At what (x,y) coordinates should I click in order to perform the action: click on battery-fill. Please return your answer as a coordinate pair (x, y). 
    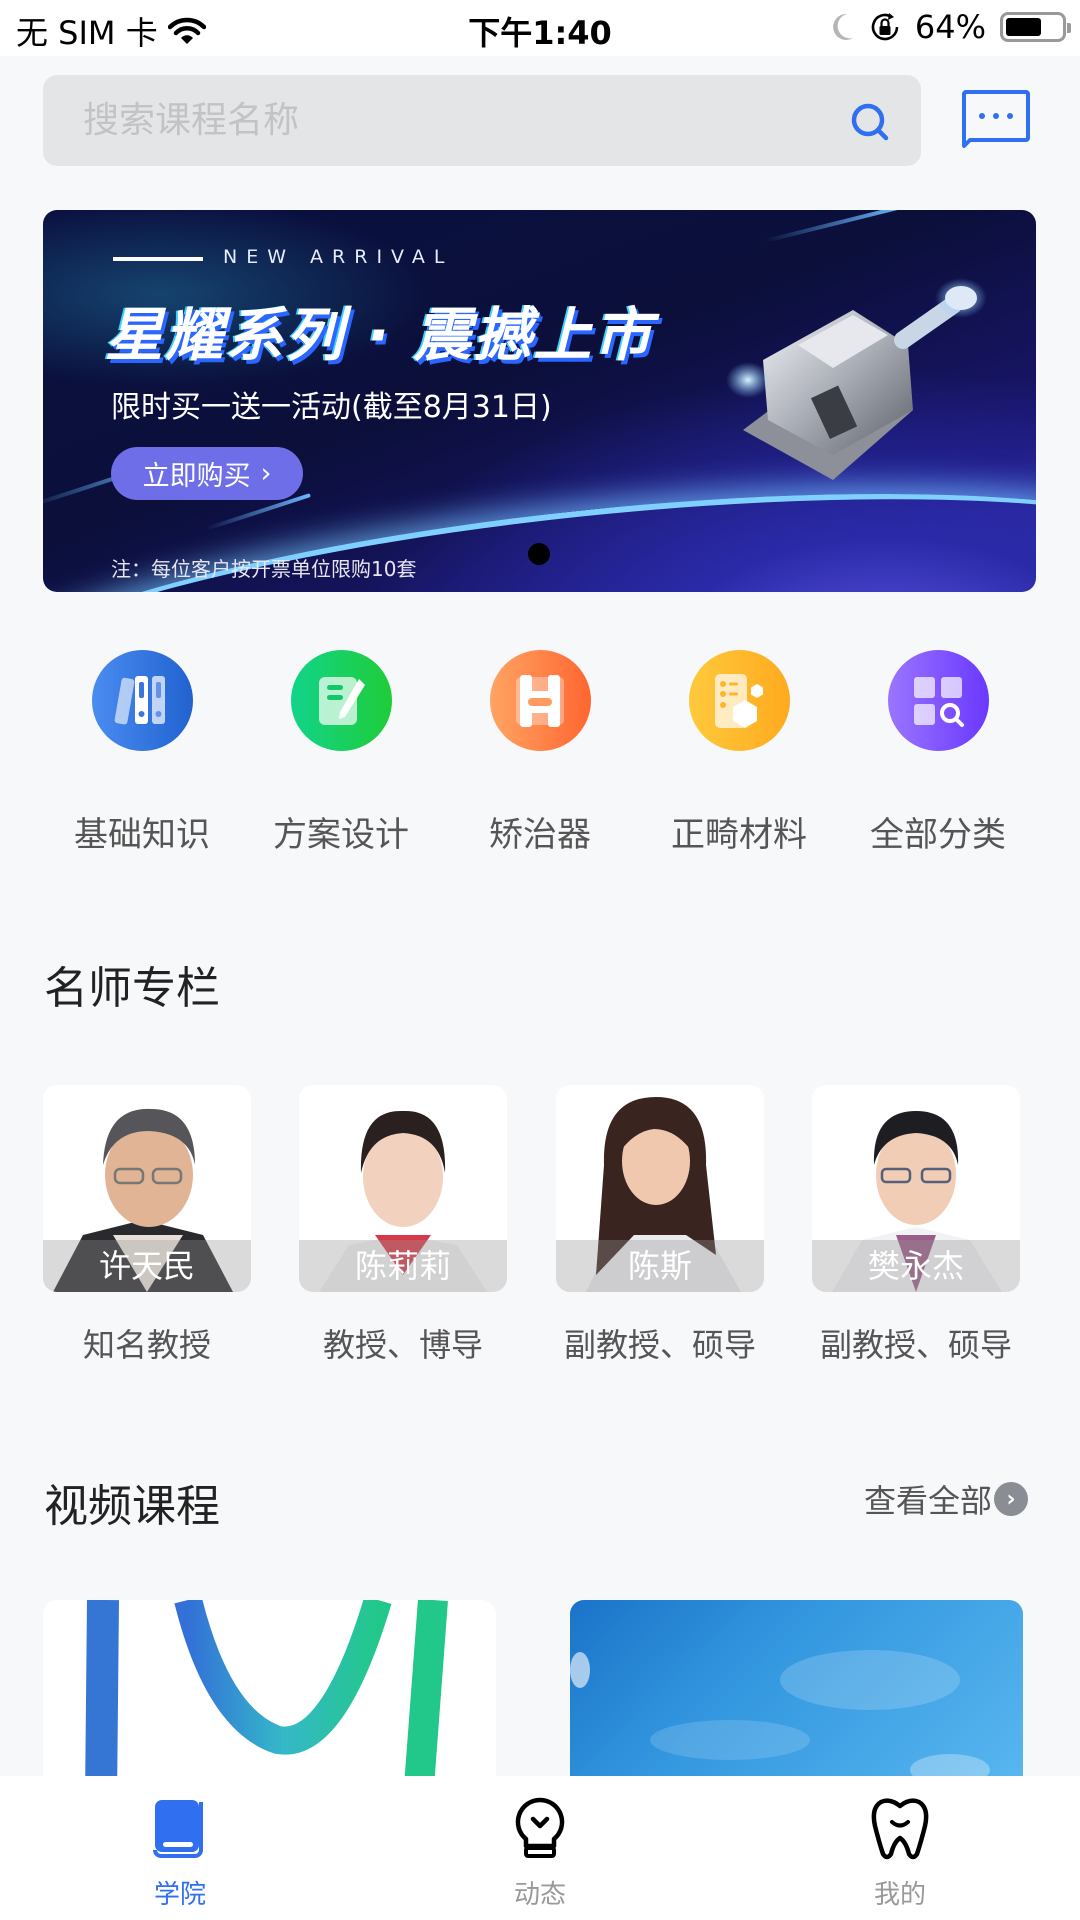
    Looking at the image, I should click on (1023, 27).